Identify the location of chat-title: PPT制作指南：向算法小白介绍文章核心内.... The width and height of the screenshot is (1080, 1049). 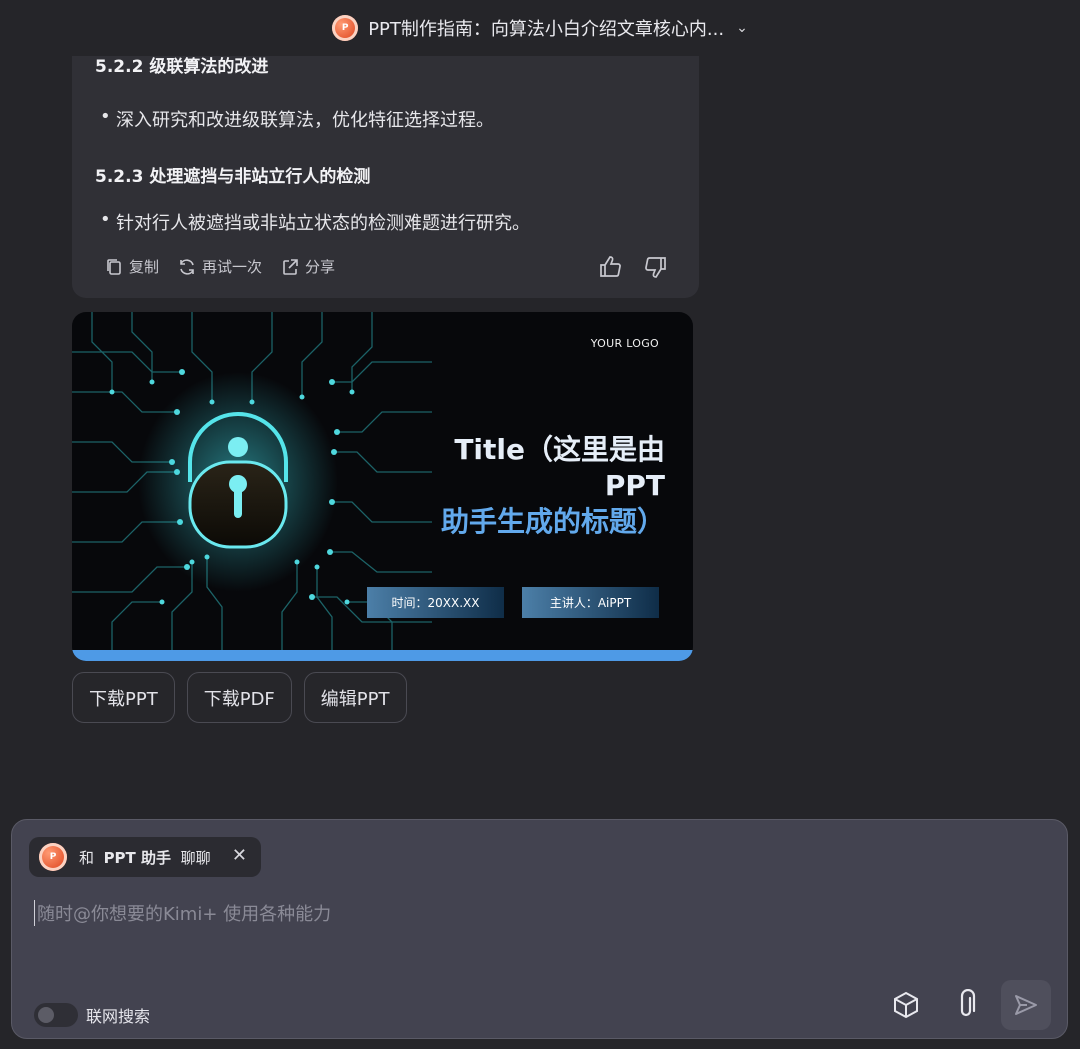
(546, 28).